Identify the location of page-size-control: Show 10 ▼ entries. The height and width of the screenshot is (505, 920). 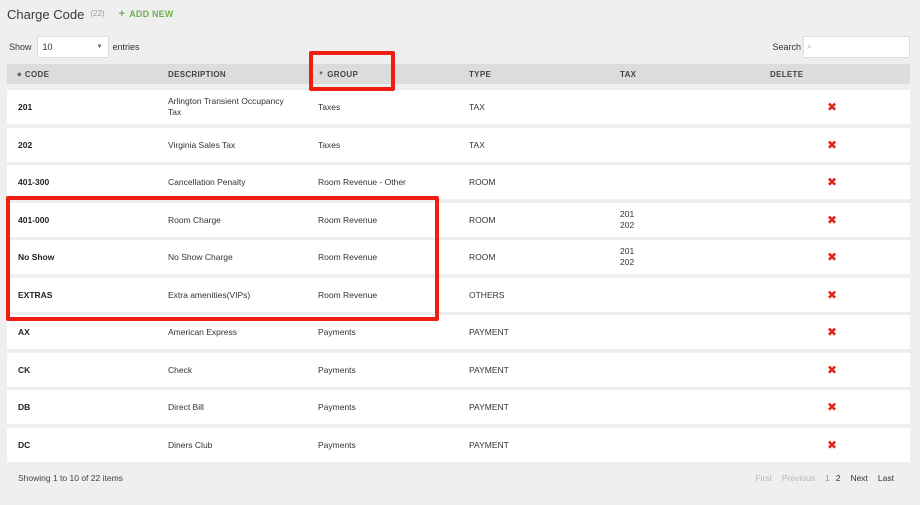
(74, 47).